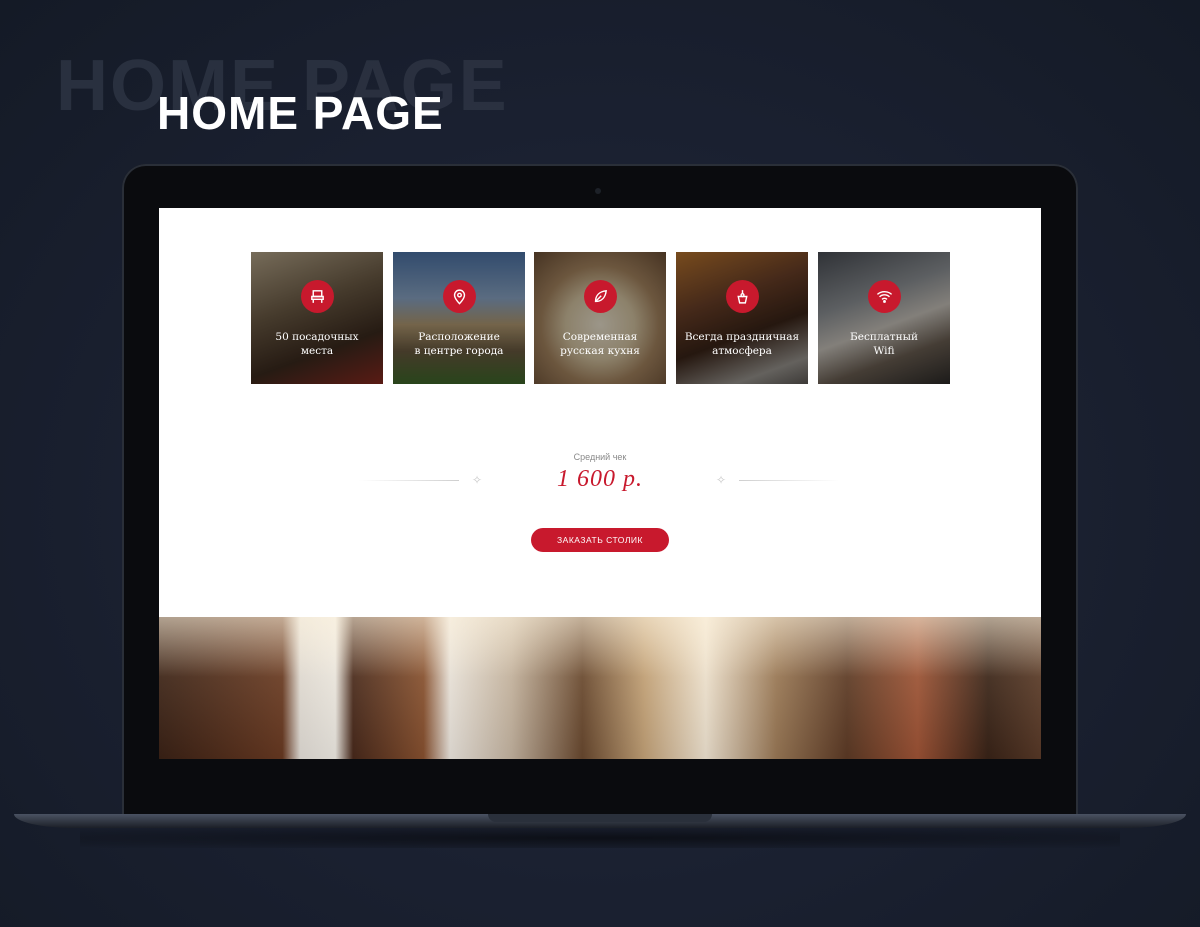  I want to click on feature-tile-wifi: Бесплатный Wifi, so click(884, 318).